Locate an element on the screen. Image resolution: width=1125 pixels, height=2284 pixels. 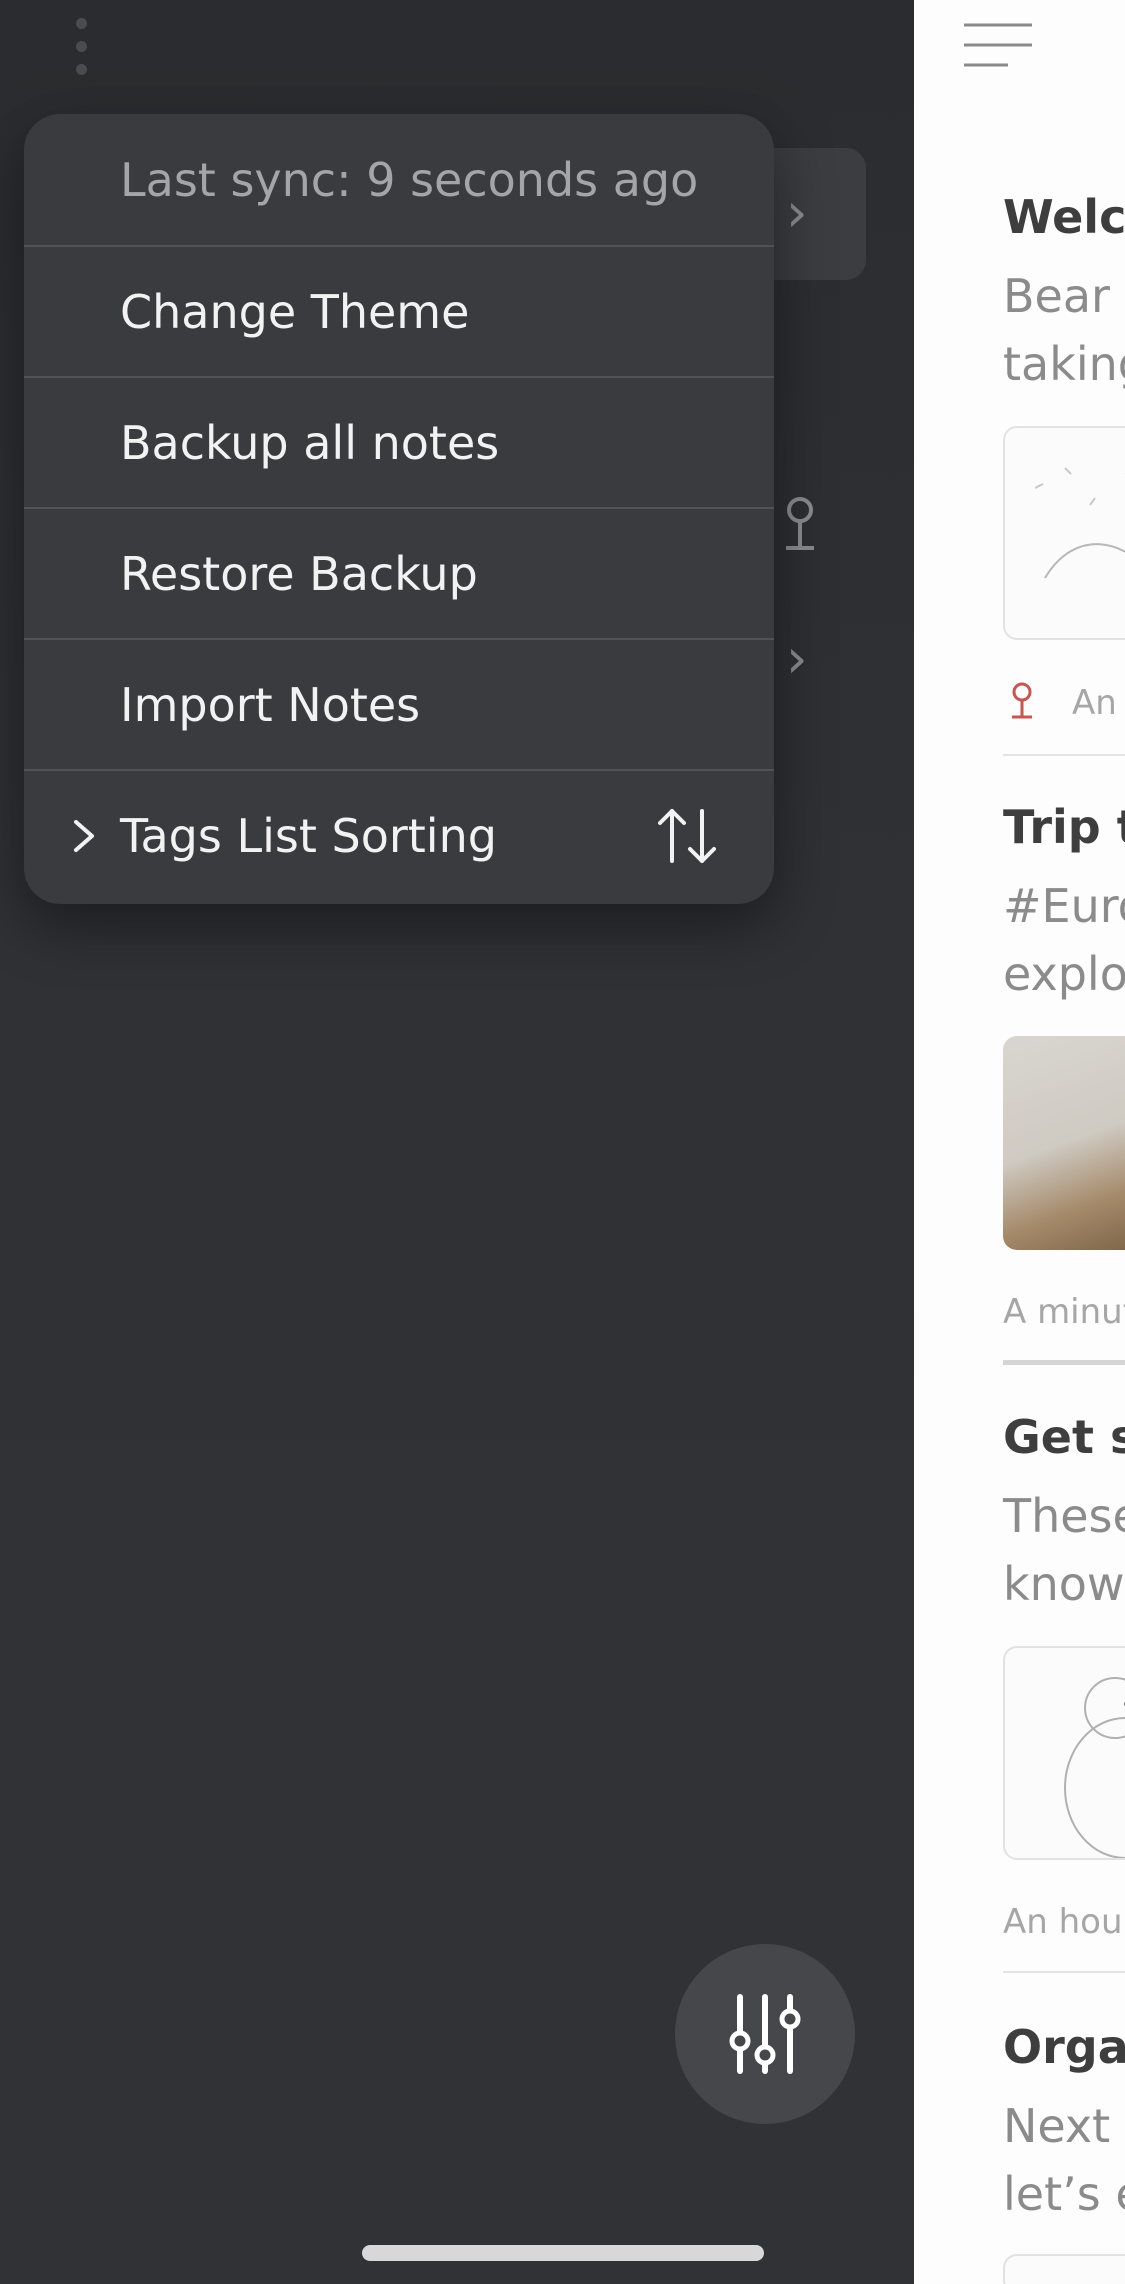
note-title: Trip t is located at coordinates (1064, 827).